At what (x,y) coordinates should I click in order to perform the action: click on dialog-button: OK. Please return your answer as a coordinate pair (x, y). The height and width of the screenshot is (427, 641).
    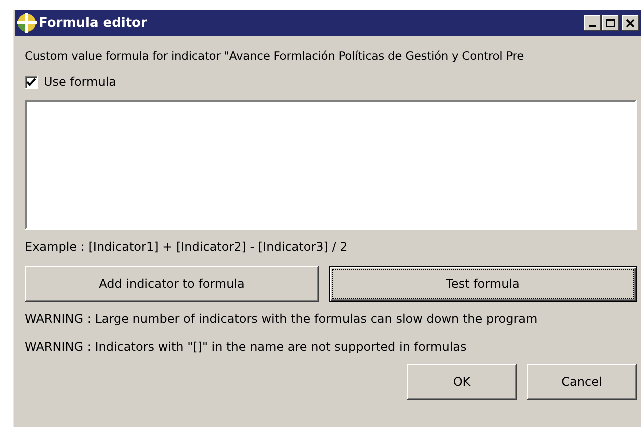
    Looking at the image, I should click on (462, 382).